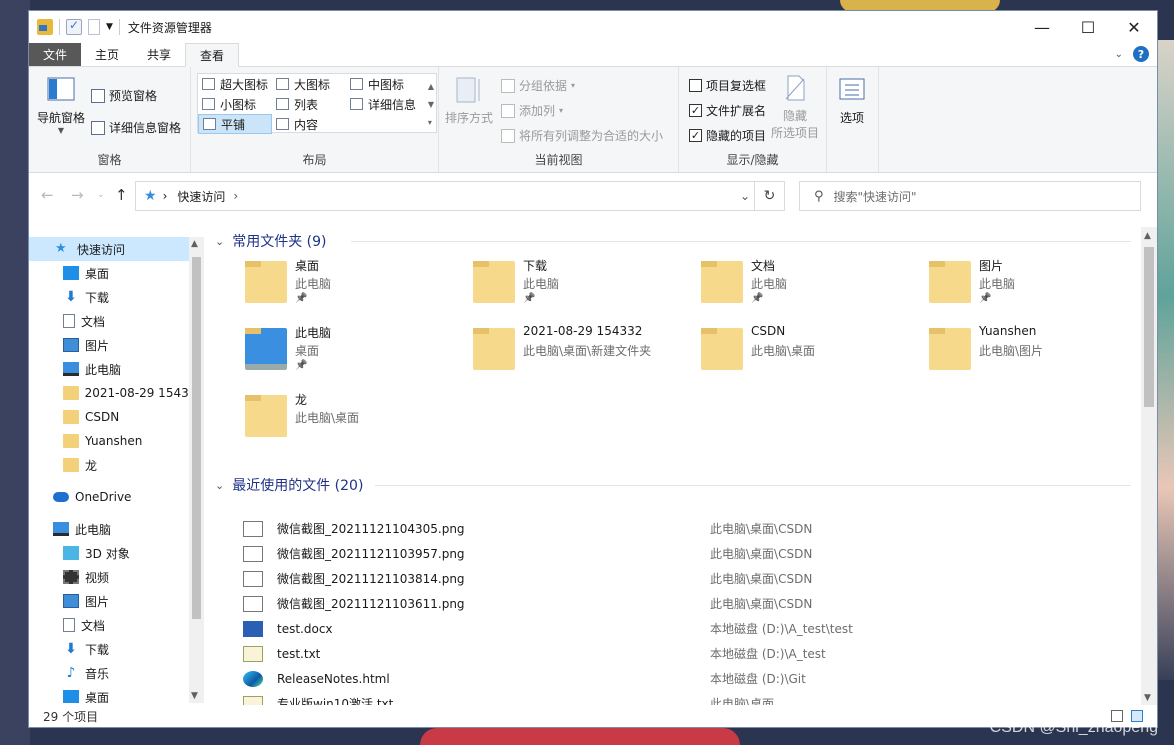  I want to click on layout-tiles: 平铺, so click(235, 124).